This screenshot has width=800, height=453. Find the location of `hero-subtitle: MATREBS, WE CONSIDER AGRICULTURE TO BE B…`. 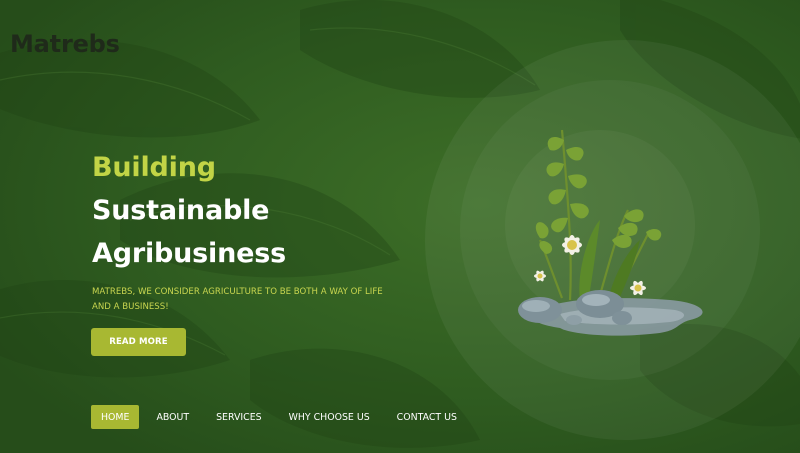

hero-subtitle: MATREBS, WE CONSIDER AGRICULTURE TO BE B… is located at coordinates (237, 299).